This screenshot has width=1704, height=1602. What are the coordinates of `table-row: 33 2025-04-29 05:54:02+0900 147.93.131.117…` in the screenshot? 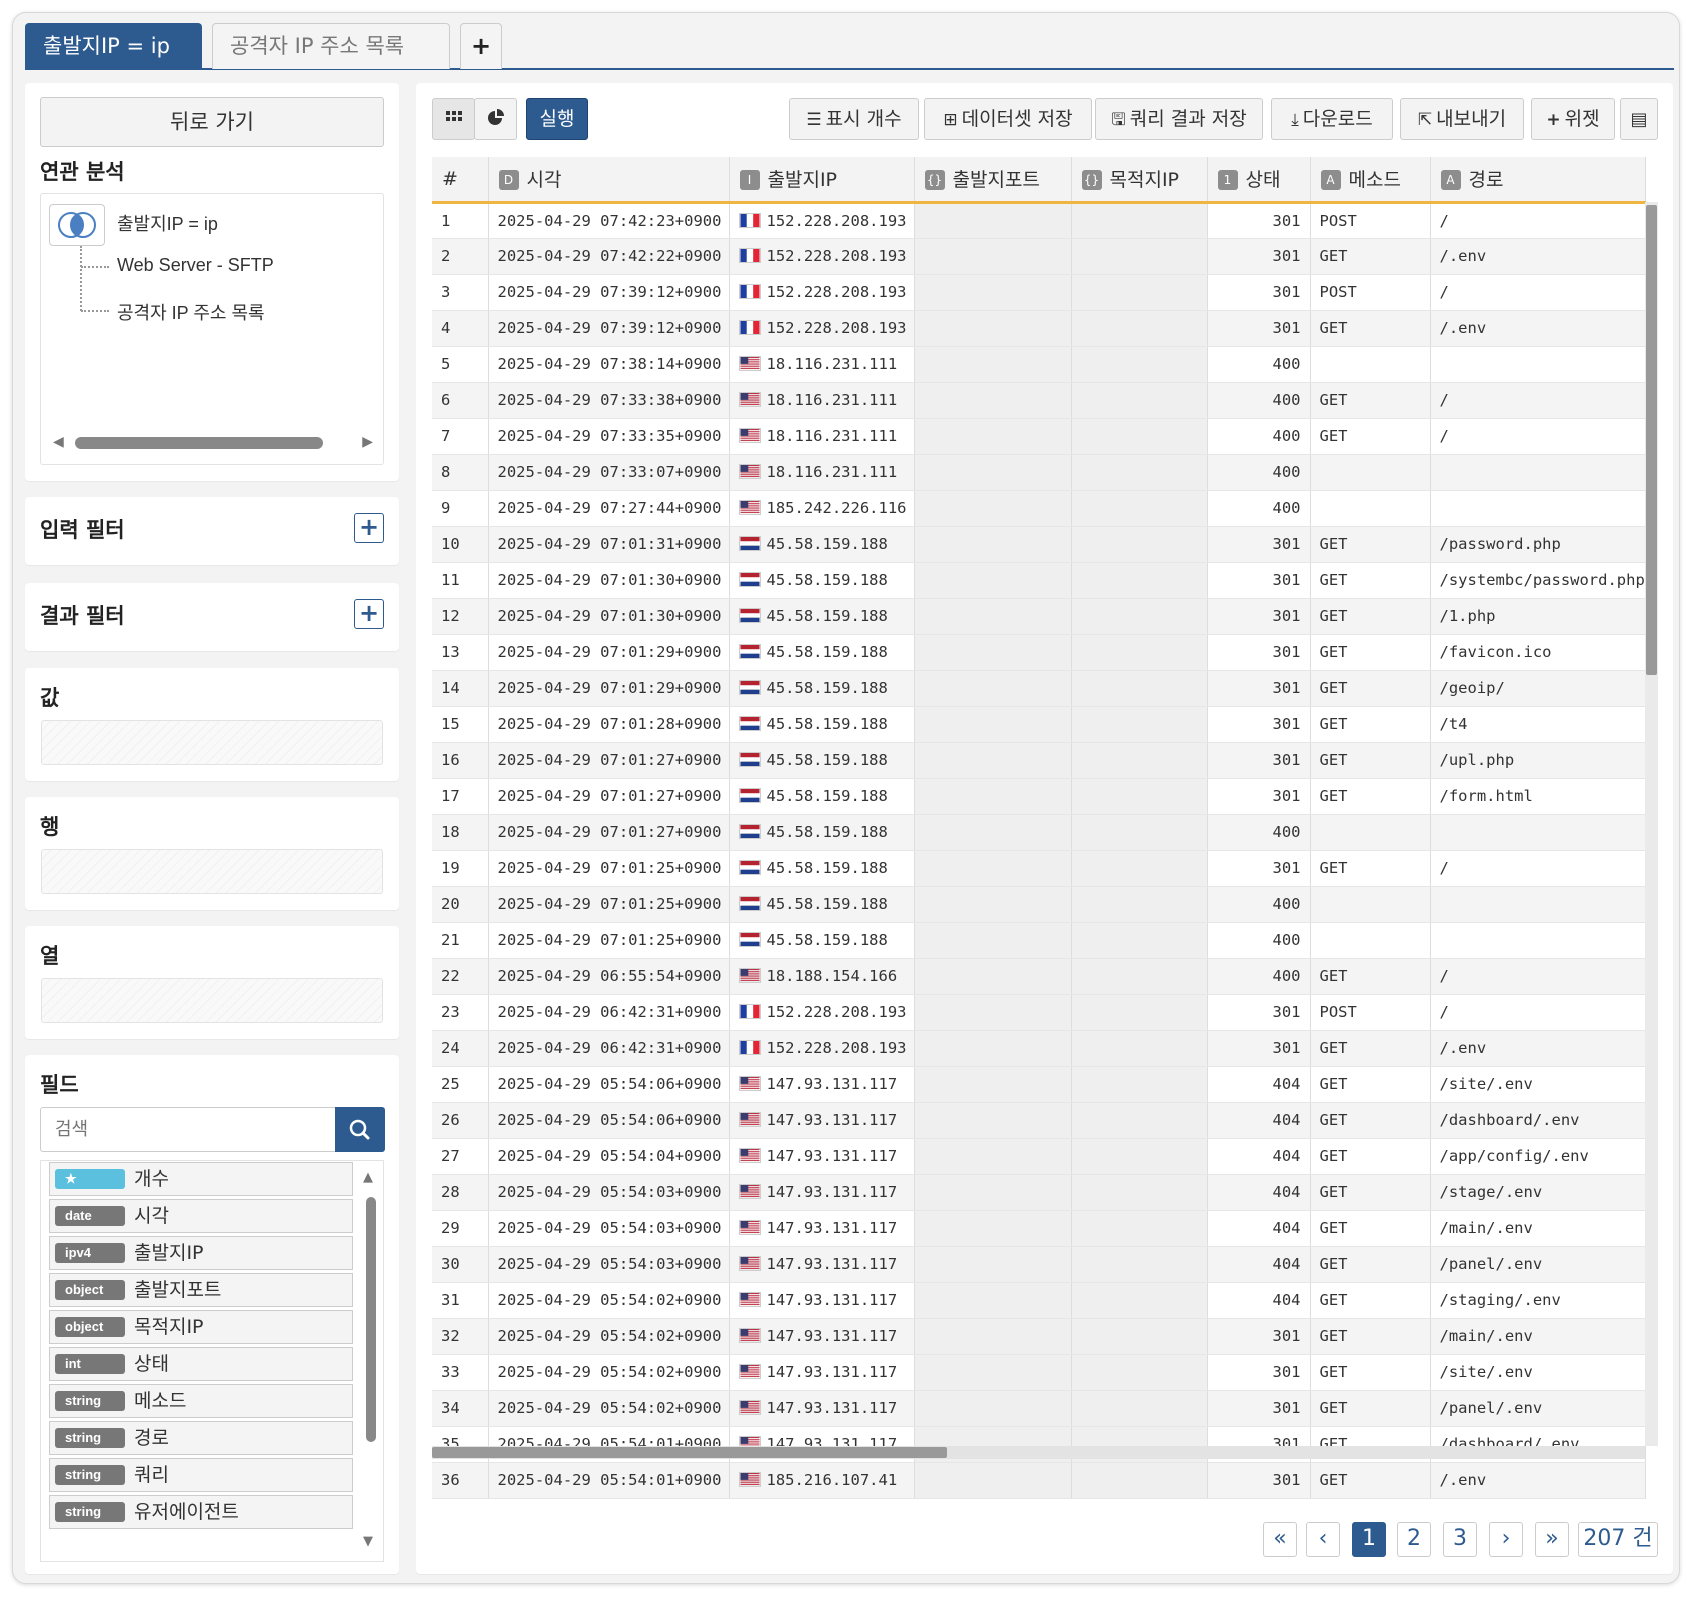 It's located at (1039, 1372).